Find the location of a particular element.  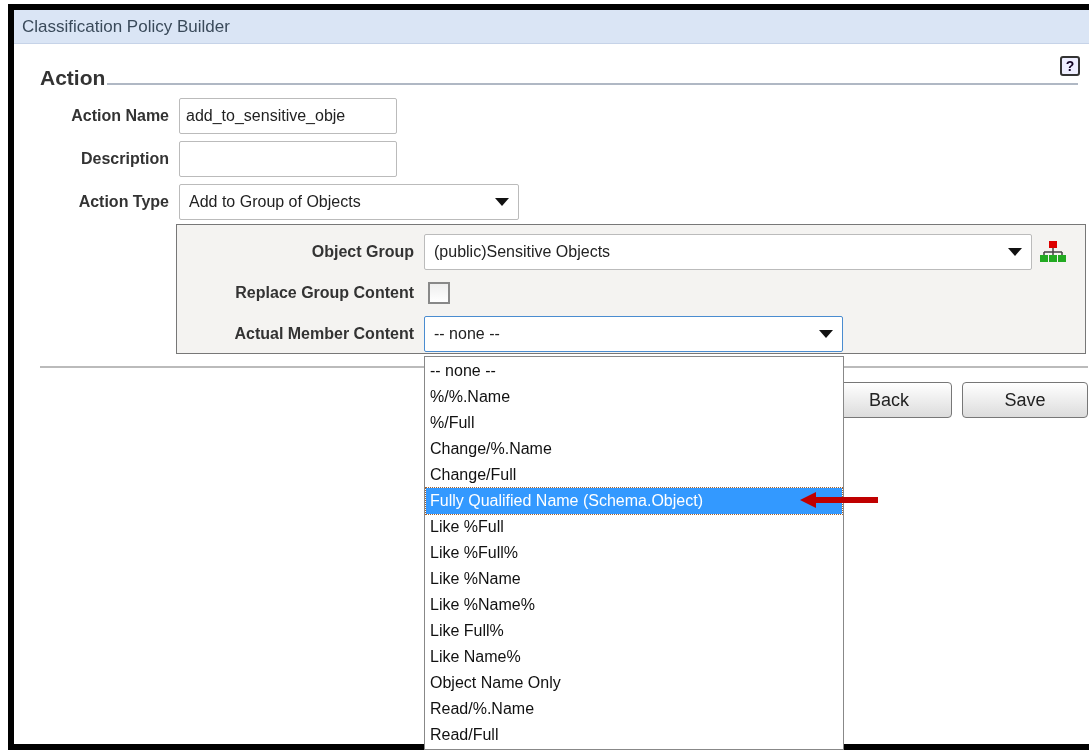

button: Save is located at coordinates (1025, 400).